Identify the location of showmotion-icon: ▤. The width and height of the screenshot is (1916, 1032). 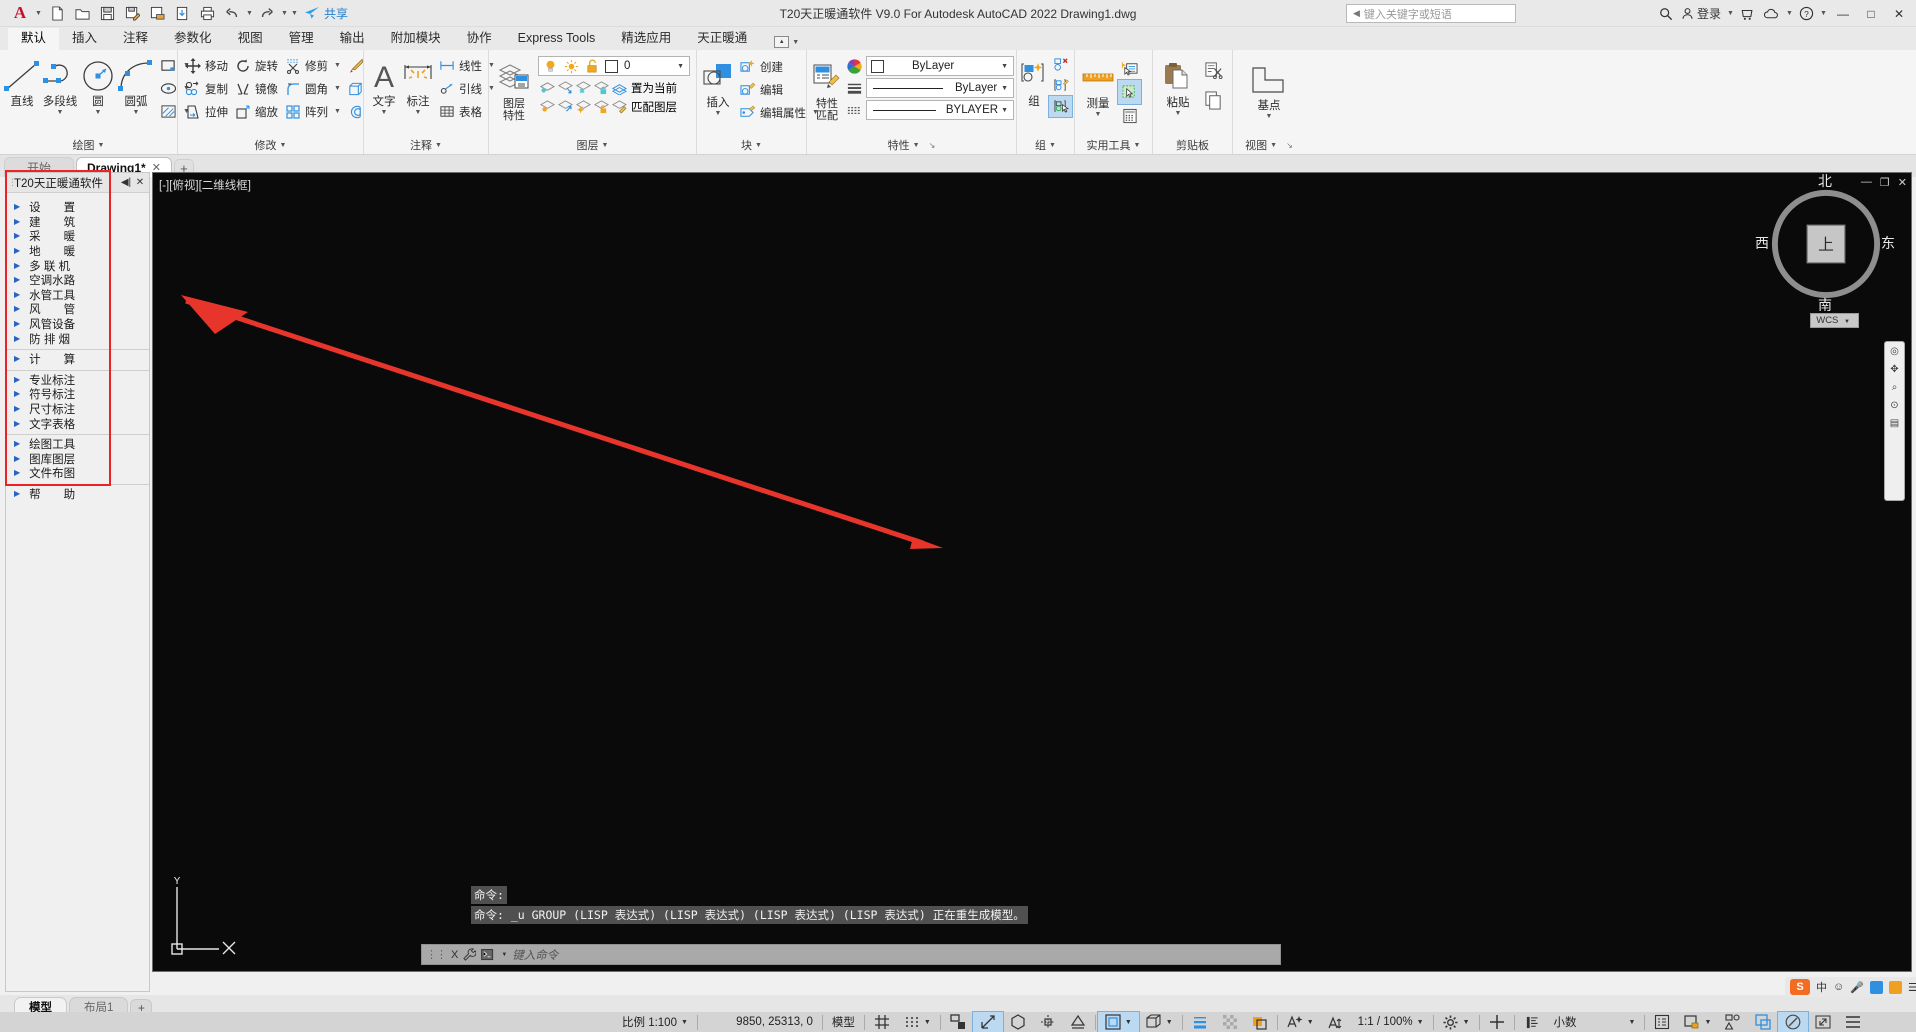
(1894, 423).